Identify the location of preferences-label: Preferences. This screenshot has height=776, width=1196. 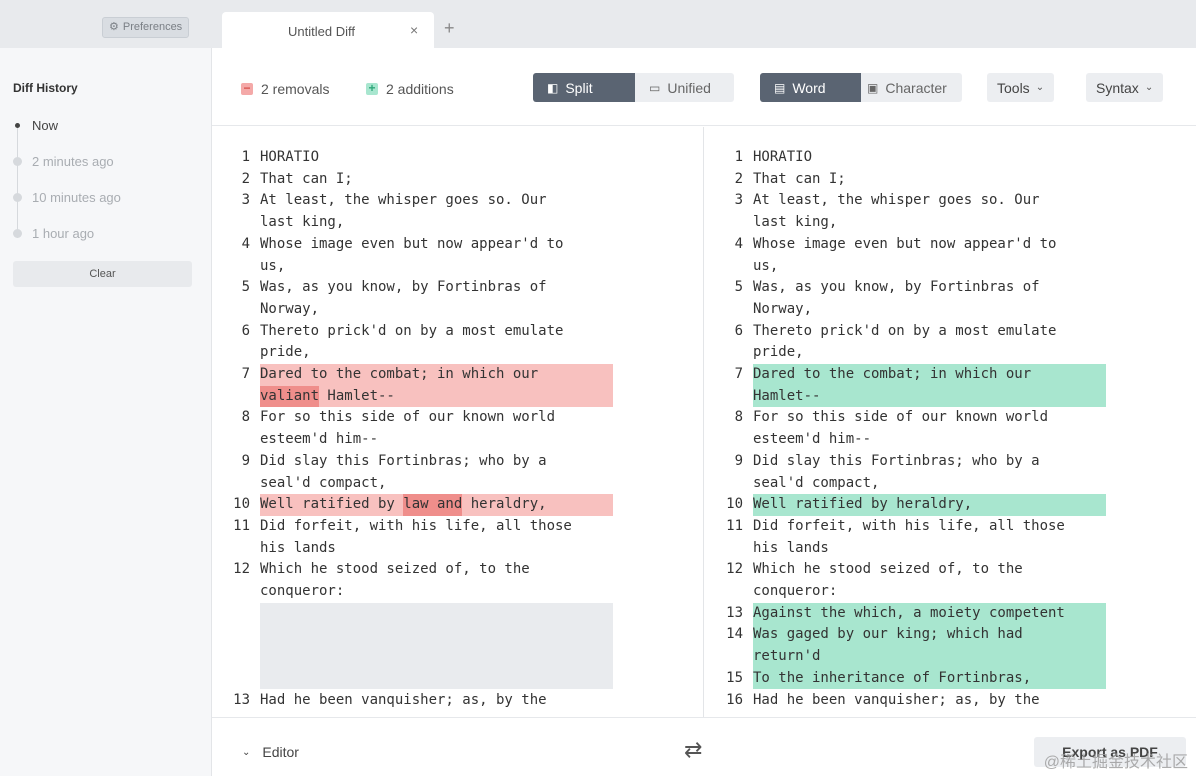
(152, 27).